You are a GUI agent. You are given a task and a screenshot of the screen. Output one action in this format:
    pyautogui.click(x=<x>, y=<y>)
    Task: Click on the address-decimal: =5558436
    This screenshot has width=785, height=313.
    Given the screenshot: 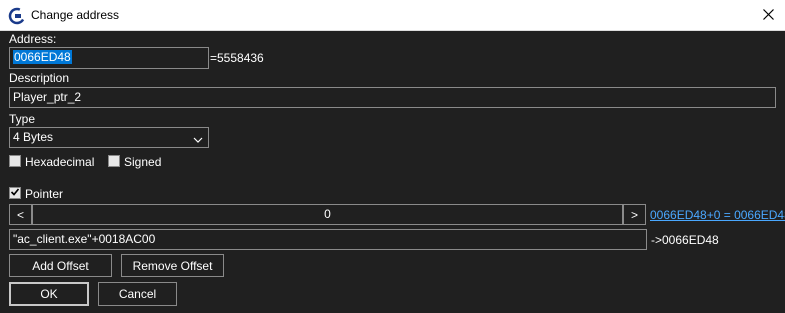 What is the action you would take?
    pyautogui.click(x=237, y=58)
    